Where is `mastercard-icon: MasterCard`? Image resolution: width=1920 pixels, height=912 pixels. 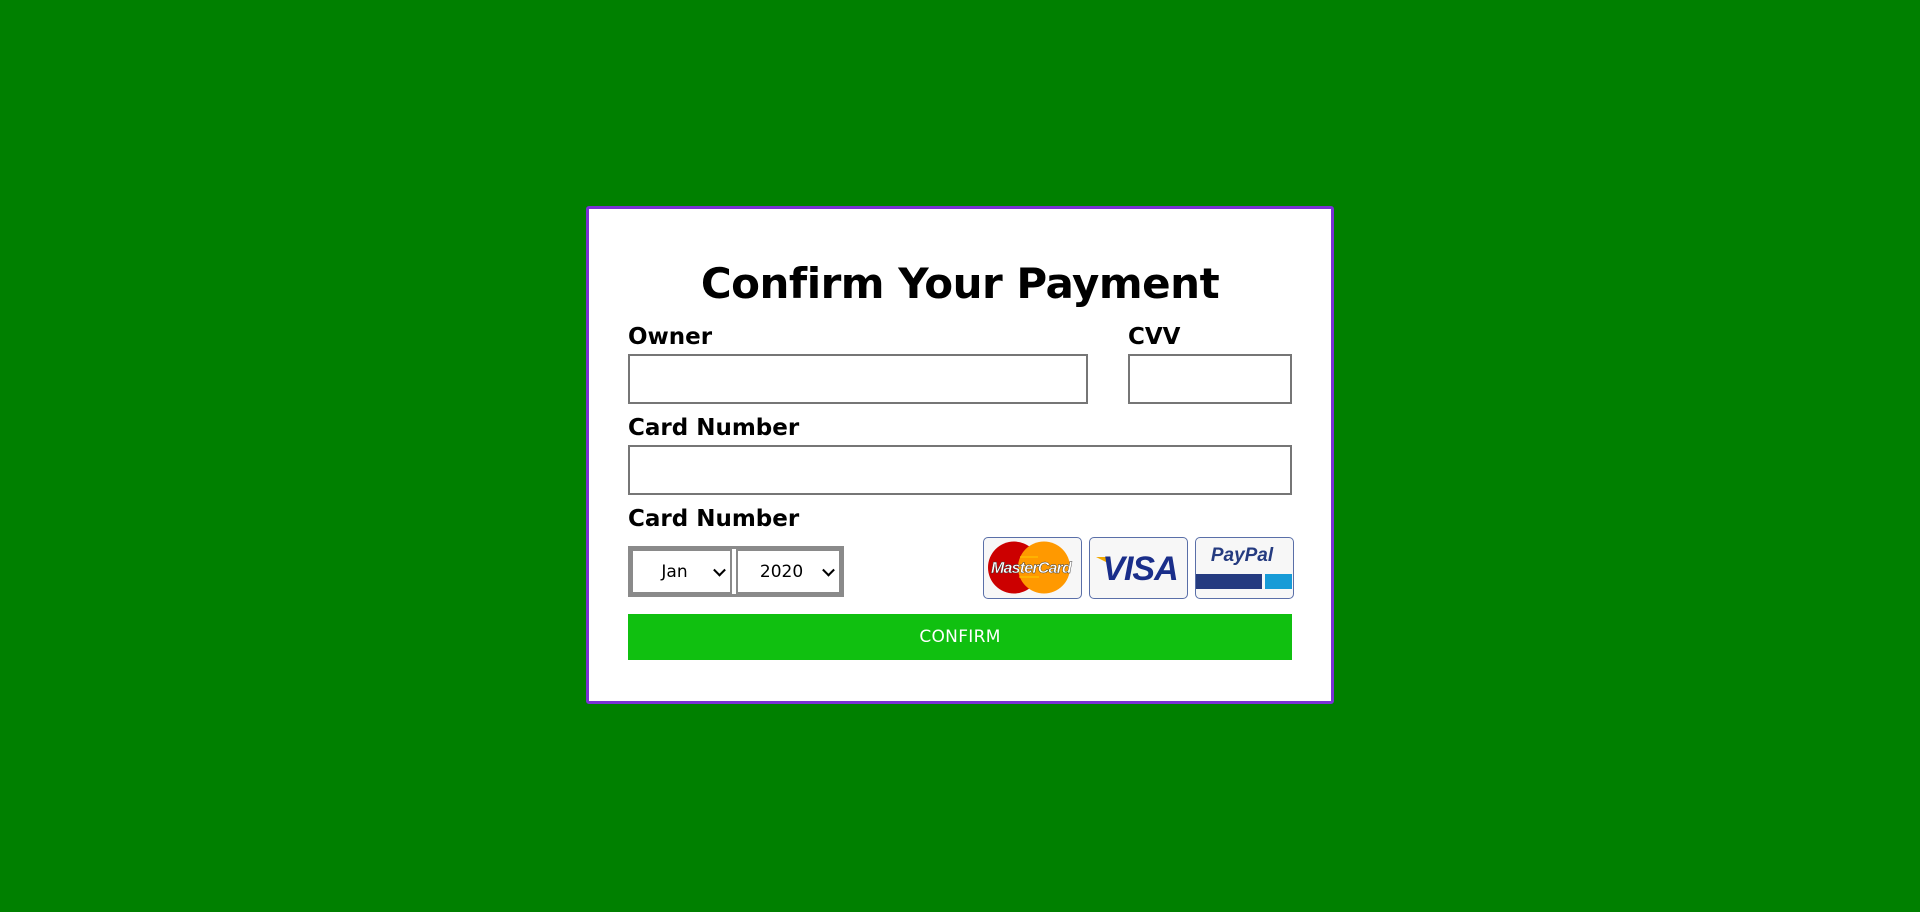 mastercard-icon: MasterCard is located at coordinates (1031, 567).